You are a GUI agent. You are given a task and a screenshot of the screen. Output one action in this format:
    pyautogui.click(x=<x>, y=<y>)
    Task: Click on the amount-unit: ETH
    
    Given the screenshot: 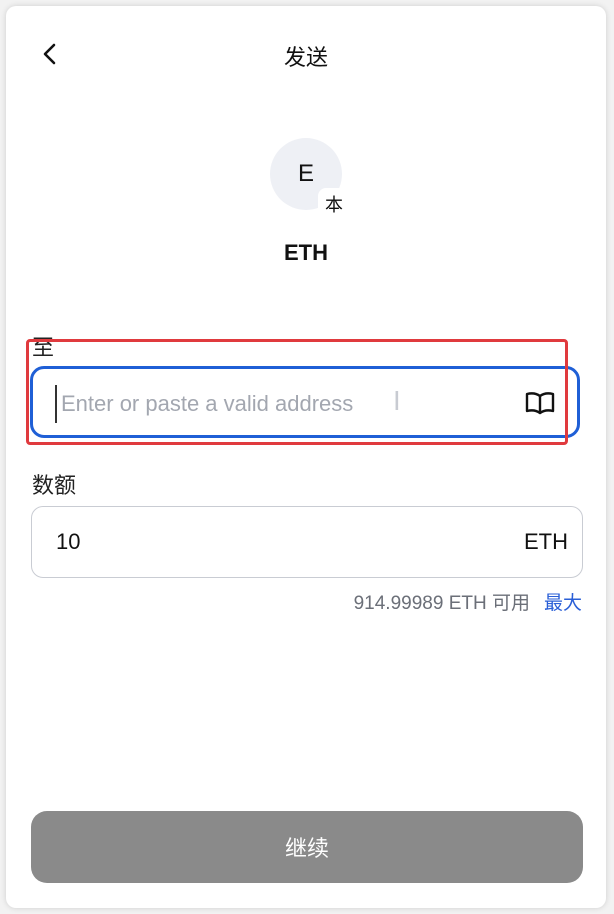 What is the action you would take?
    pyautogui.click(x=546, y=541)
    